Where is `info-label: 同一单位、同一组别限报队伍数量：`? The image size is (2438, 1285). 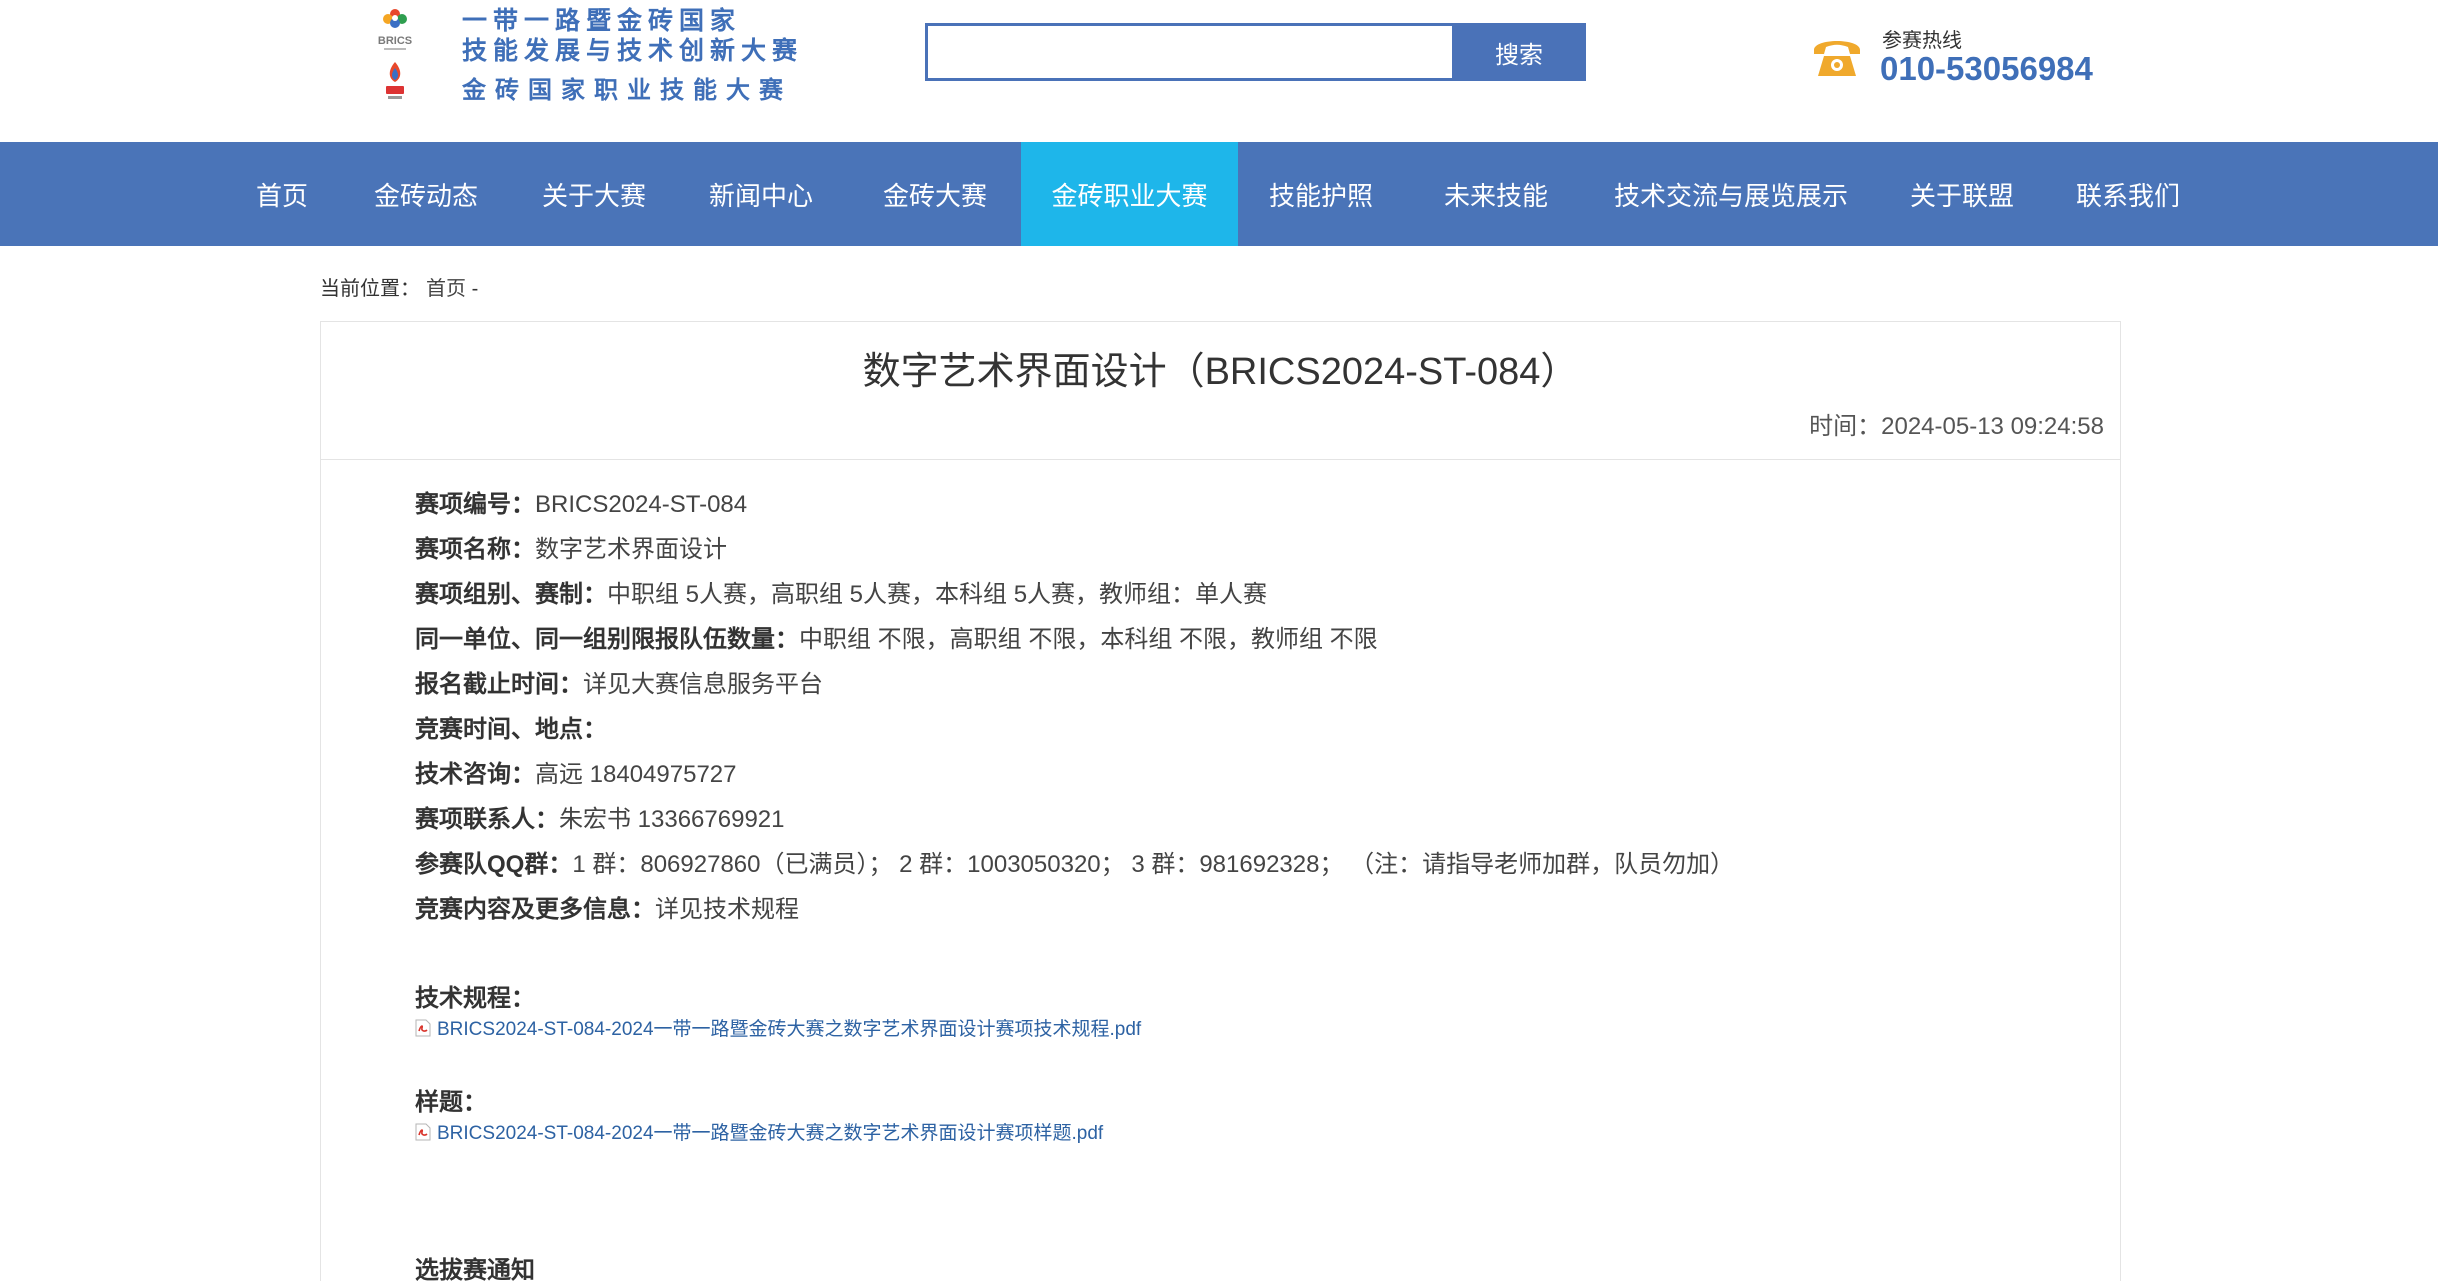
info-label: 同一单位、同一组别限报队伍数量： is located at coordinates (607, 639).